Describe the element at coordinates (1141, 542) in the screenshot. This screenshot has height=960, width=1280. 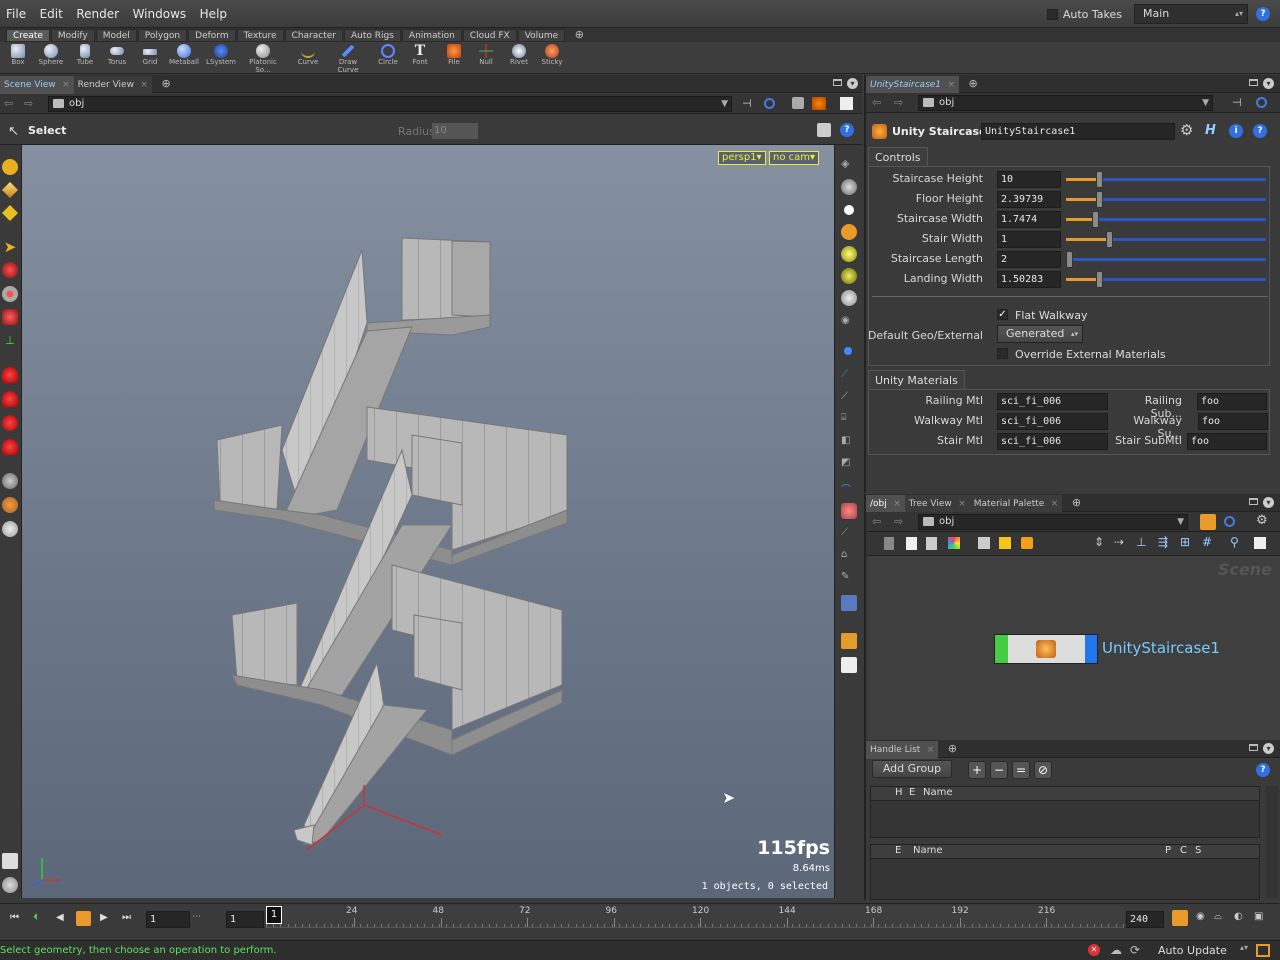
I see `tree-icon: ⊥` at that location.